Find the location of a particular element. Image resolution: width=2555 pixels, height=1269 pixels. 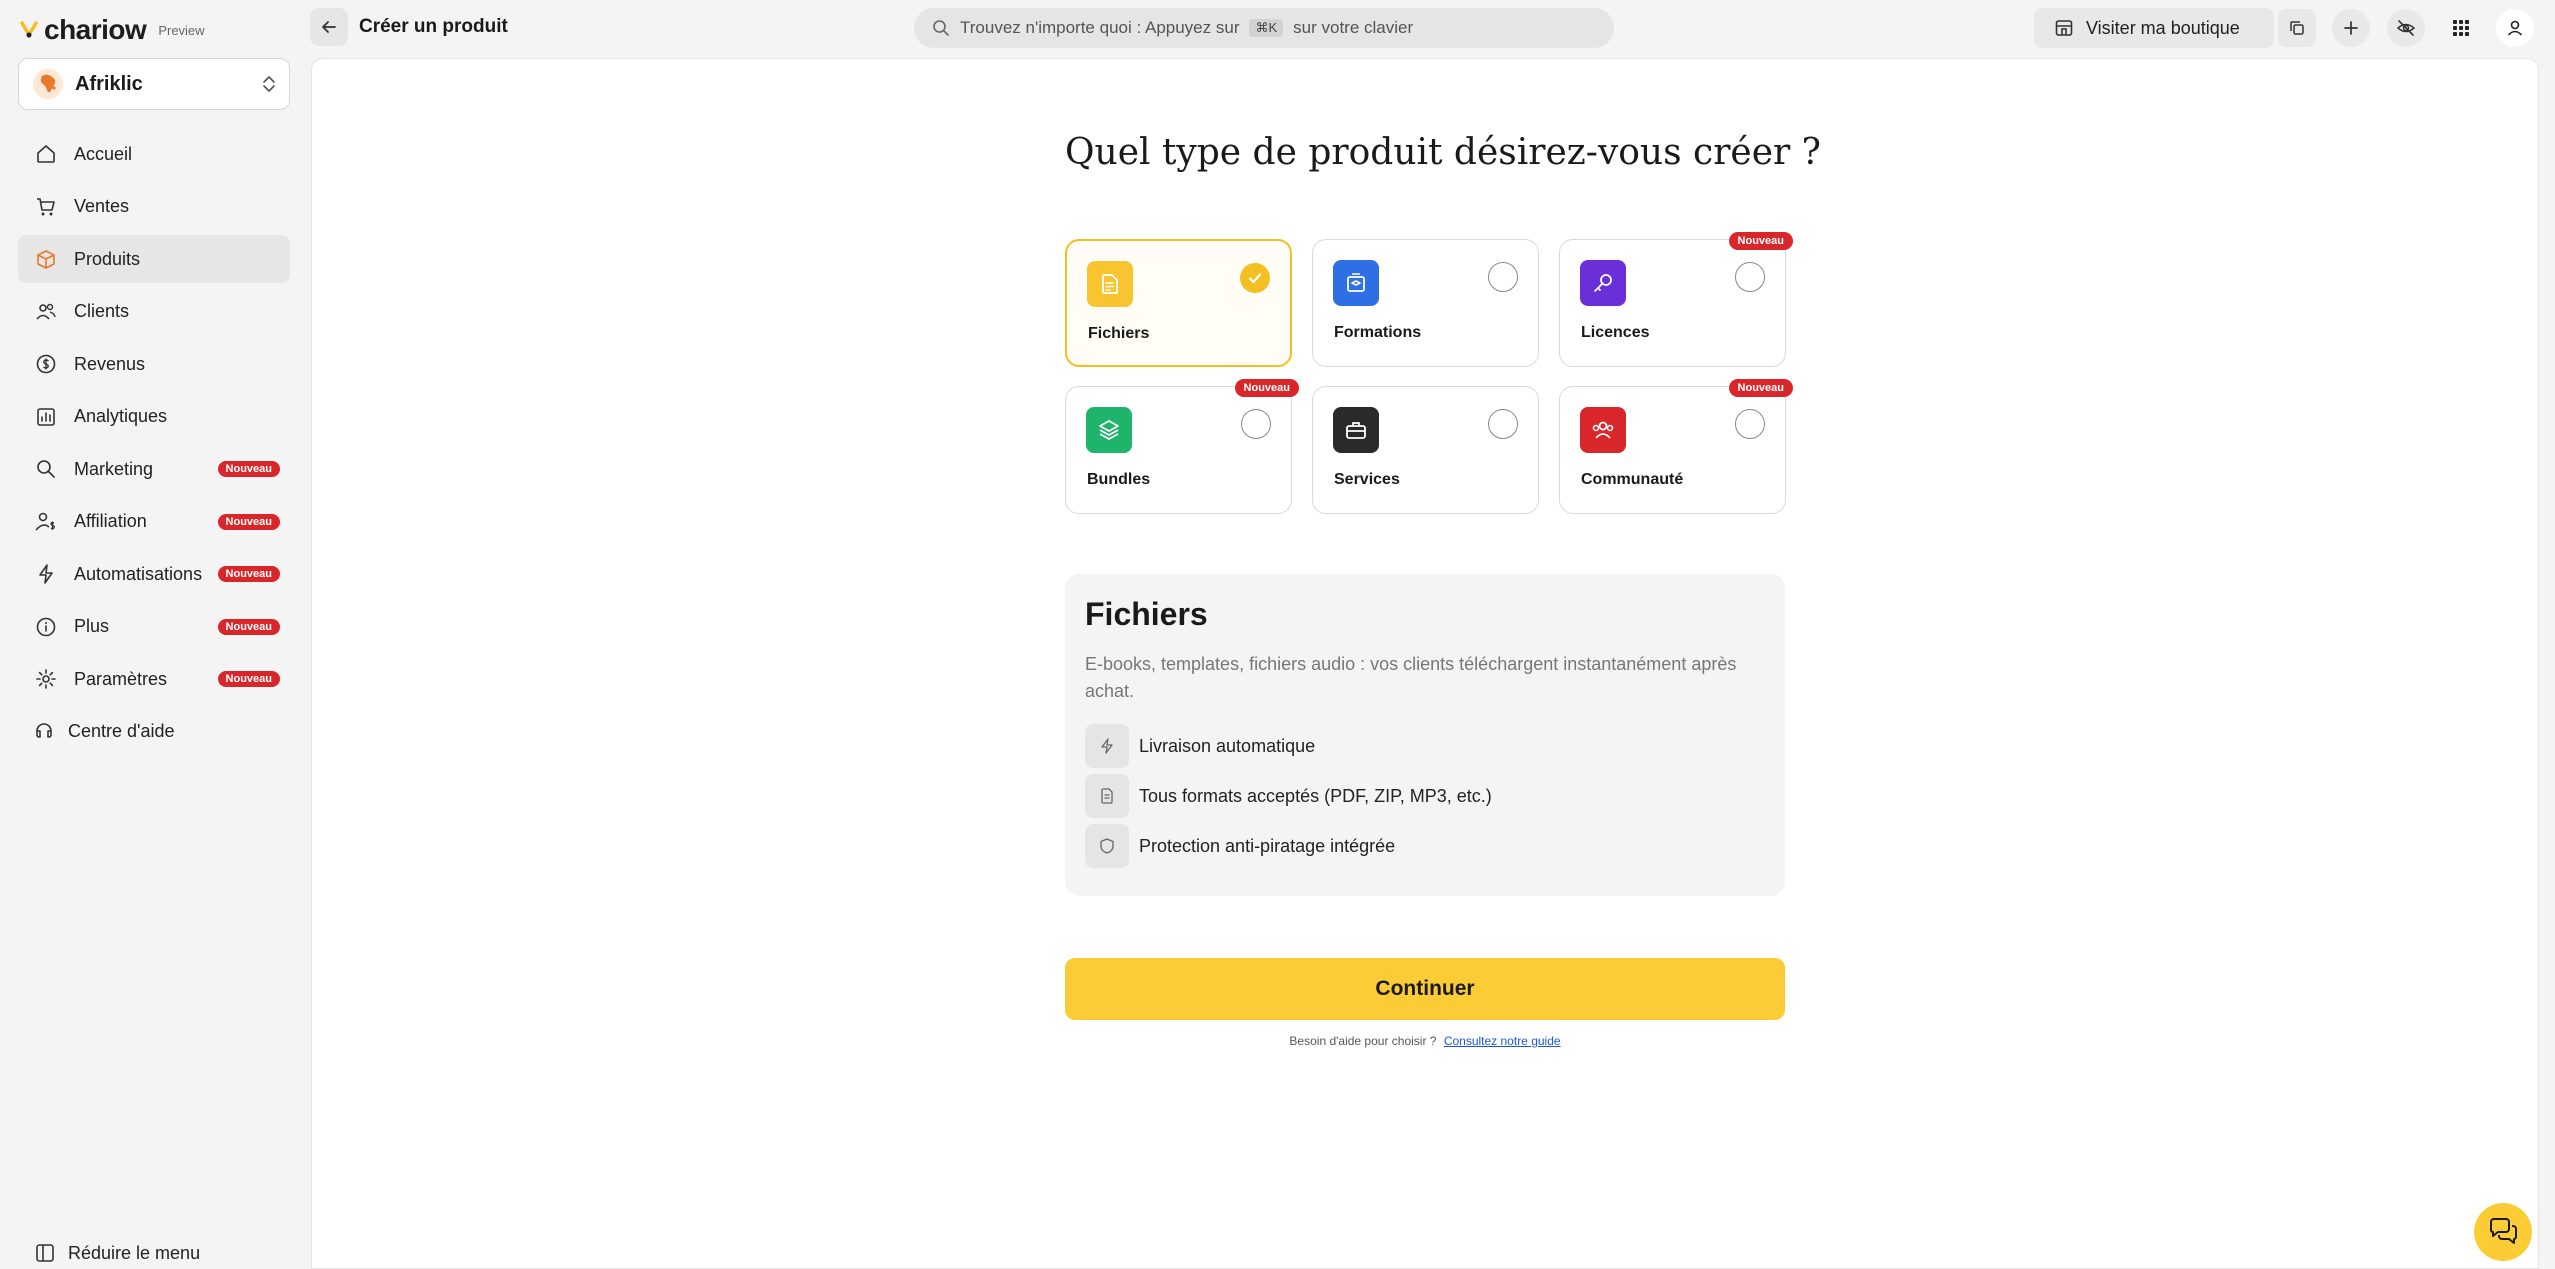

sidebar-item-parametres: Paramètres Nouveau is located at coordinates (154, 679).